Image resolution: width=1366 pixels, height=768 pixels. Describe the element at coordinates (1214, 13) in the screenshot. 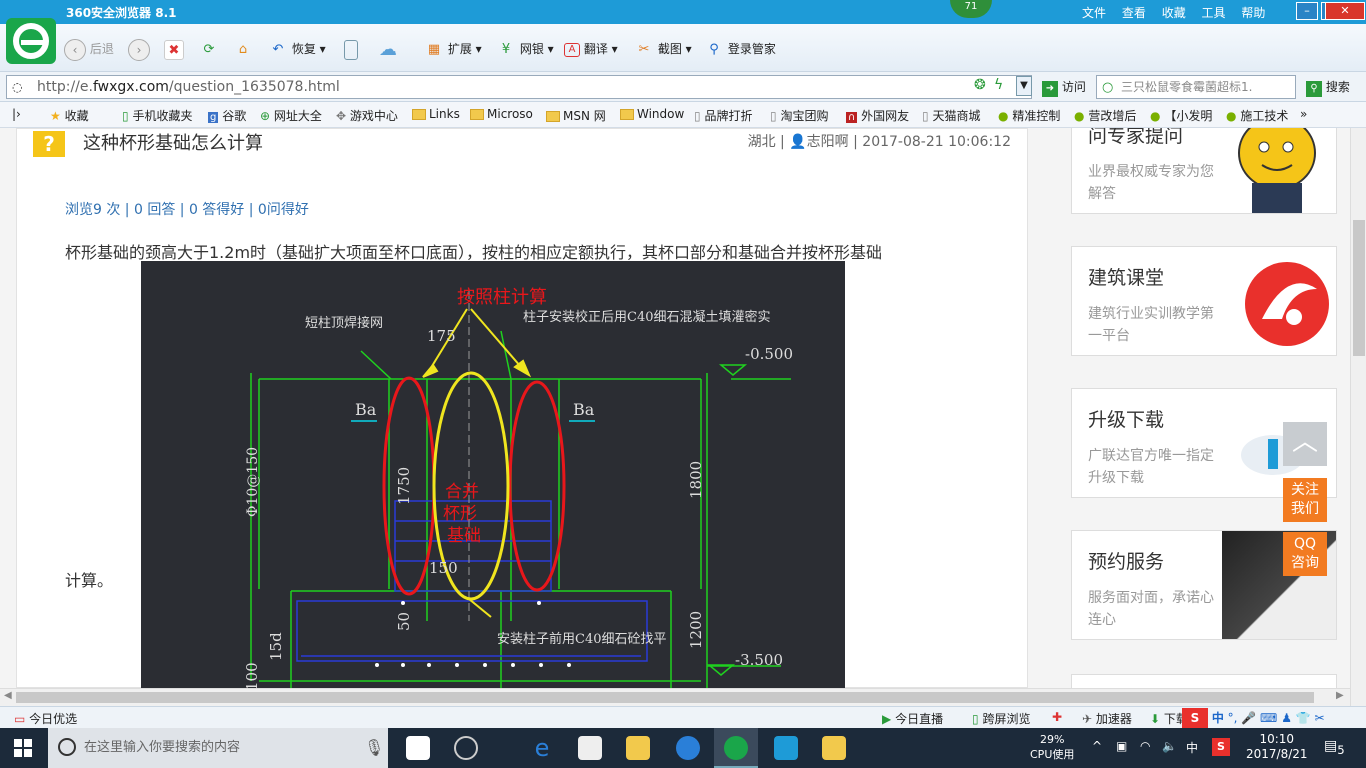

I see `menu-tools: 工具` at that location.